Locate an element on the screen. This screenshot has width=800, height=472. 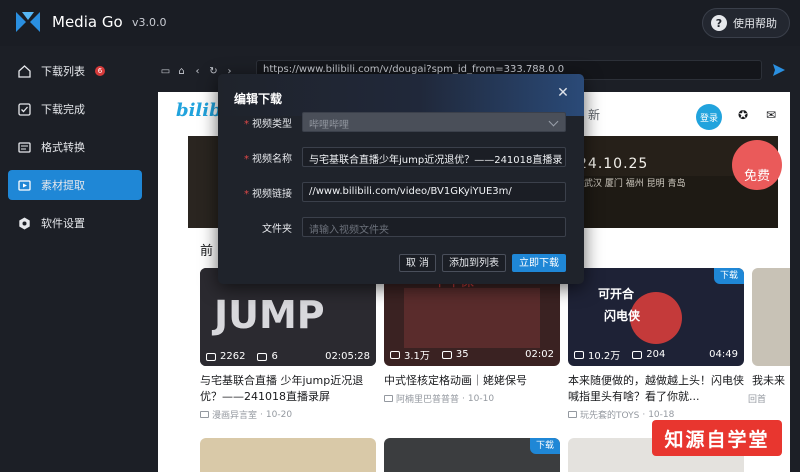
video-title-partial: 我未来 is located at coordinates (771, 381).